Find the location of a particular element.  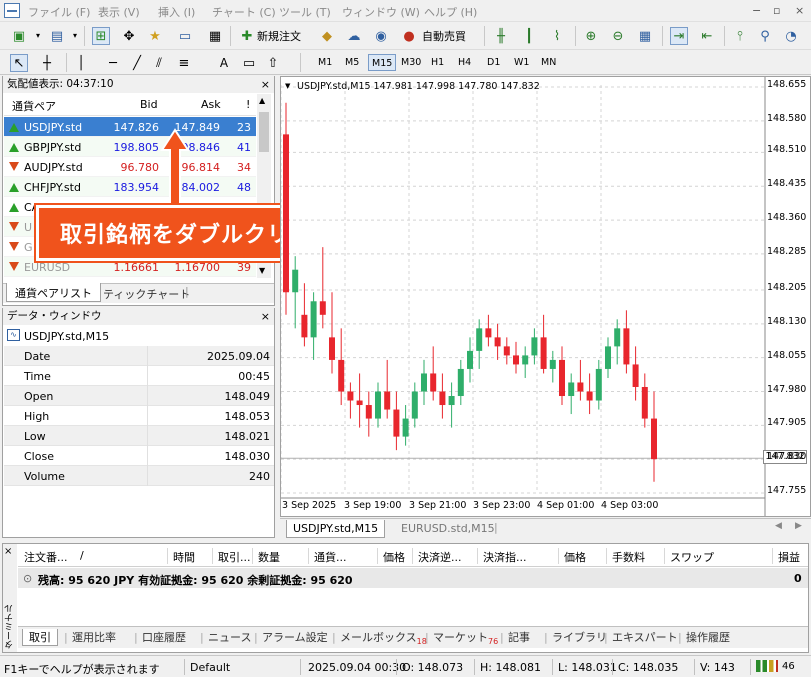

timeframe-m30: M30 is located at coordinates (411, 62).